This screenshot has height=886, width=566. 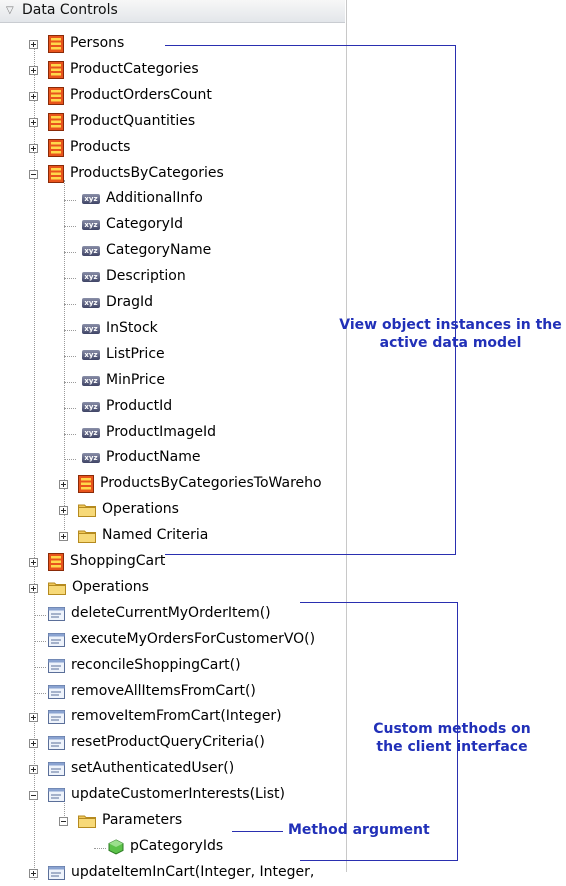 I want to click on tree-item-label: Persons, so click(x=97, y=43).